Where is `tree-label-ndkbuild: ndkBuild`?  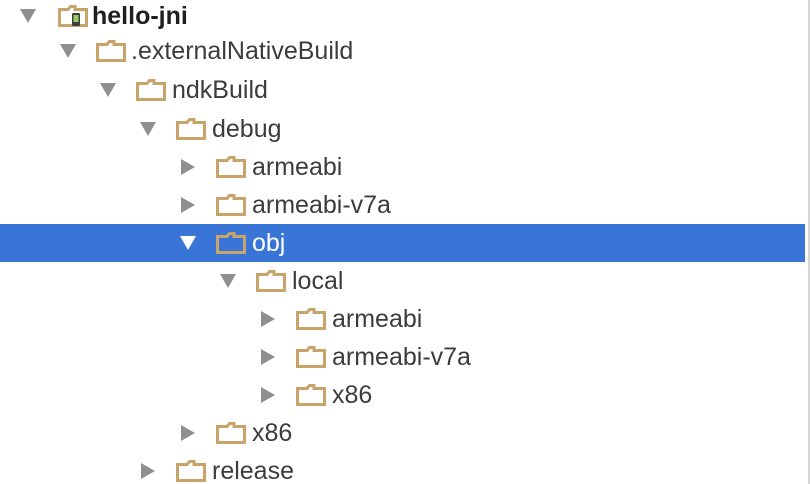 tree-label-ndkbuild: ndkBuild is located at coordinates (220, 90).